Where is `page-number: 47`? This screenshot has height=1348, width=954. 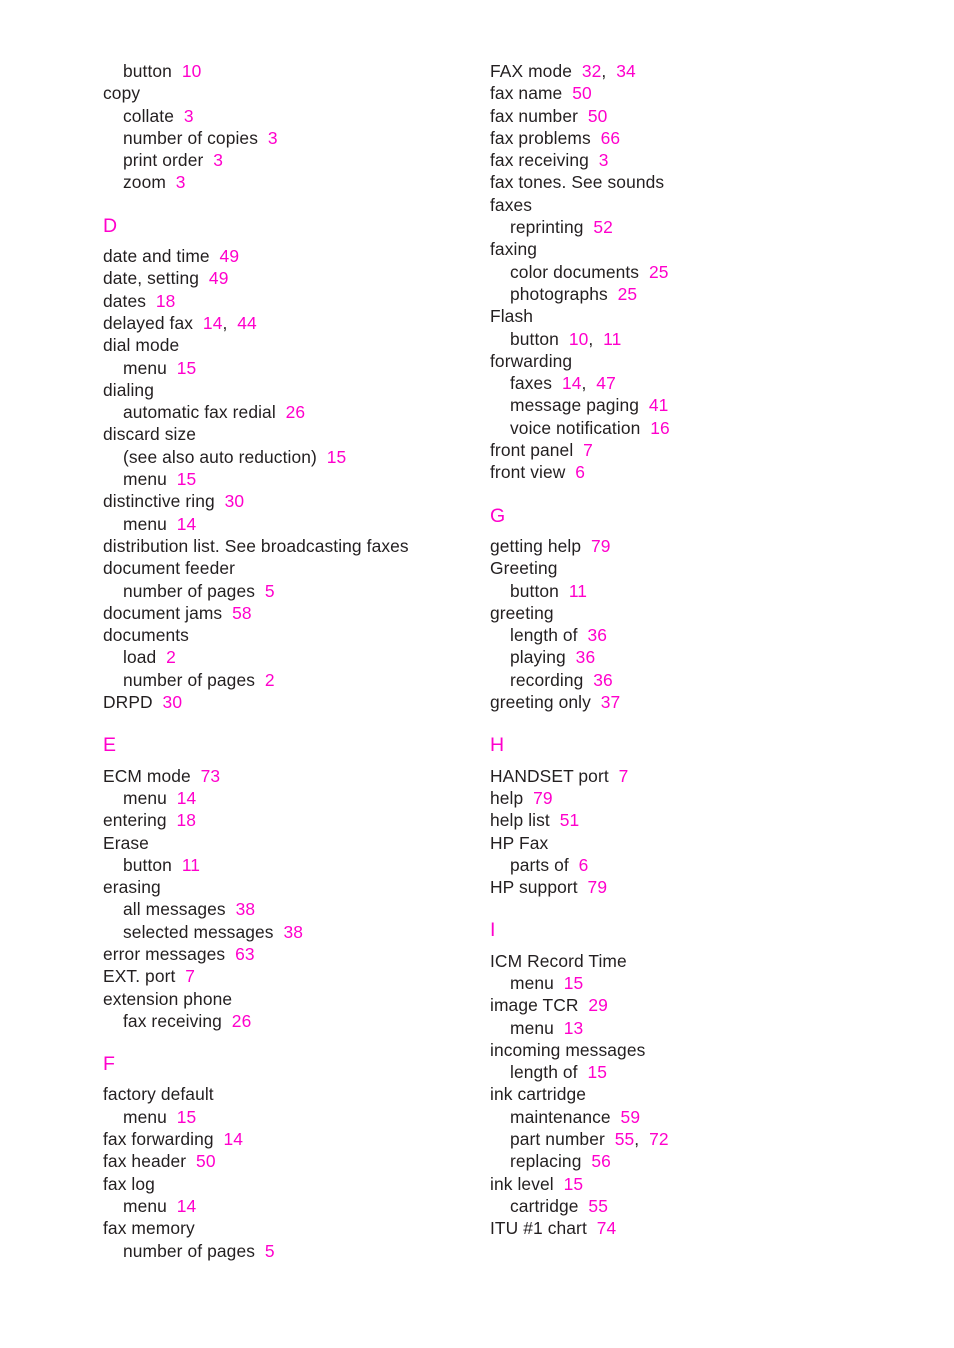 page-number: 47 is located at coordinates (600, 383).